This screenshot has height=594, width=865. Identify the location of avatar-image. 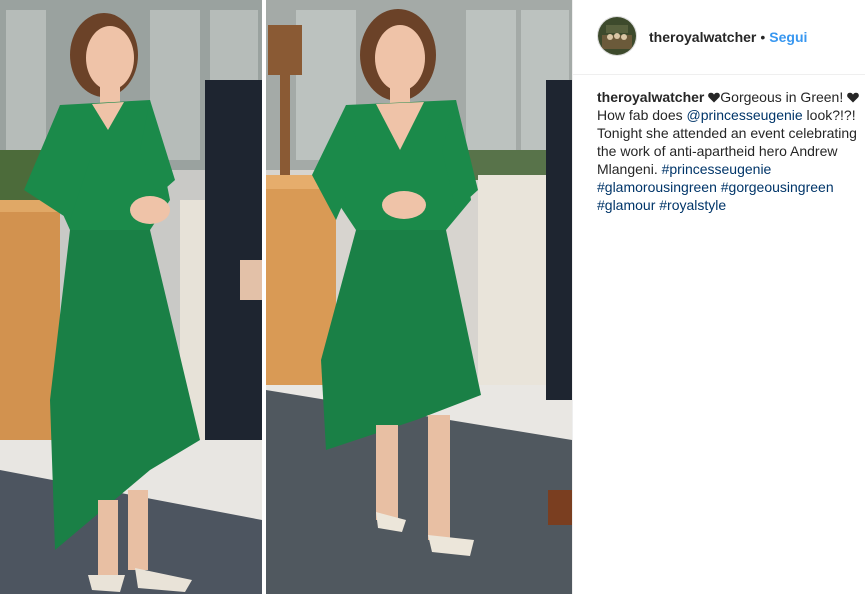
(617, 36).